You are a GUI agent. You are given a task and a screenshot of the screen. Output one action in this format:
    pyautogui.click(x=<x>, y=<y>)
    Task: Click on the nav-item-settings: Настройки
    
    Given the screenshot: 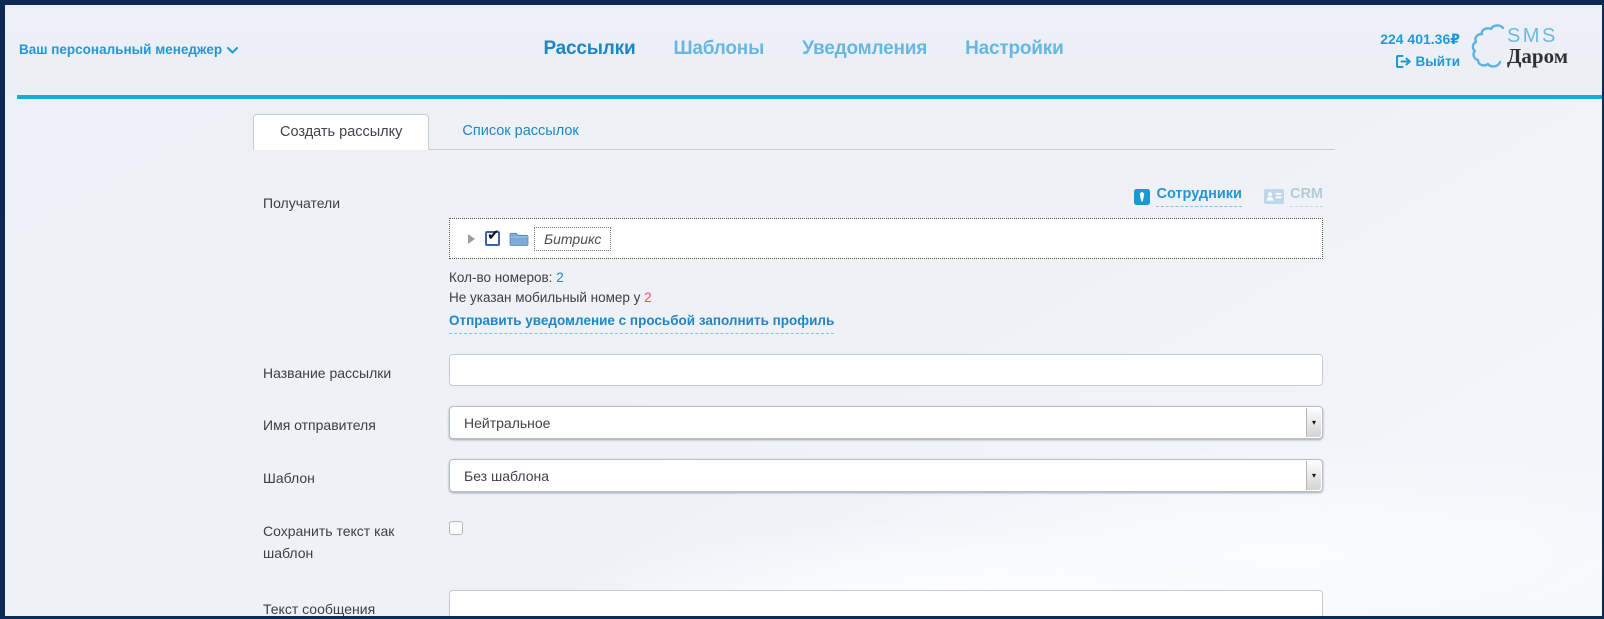 What is the action you would take?
    pyautogui.click(x=1014, y=49)
    